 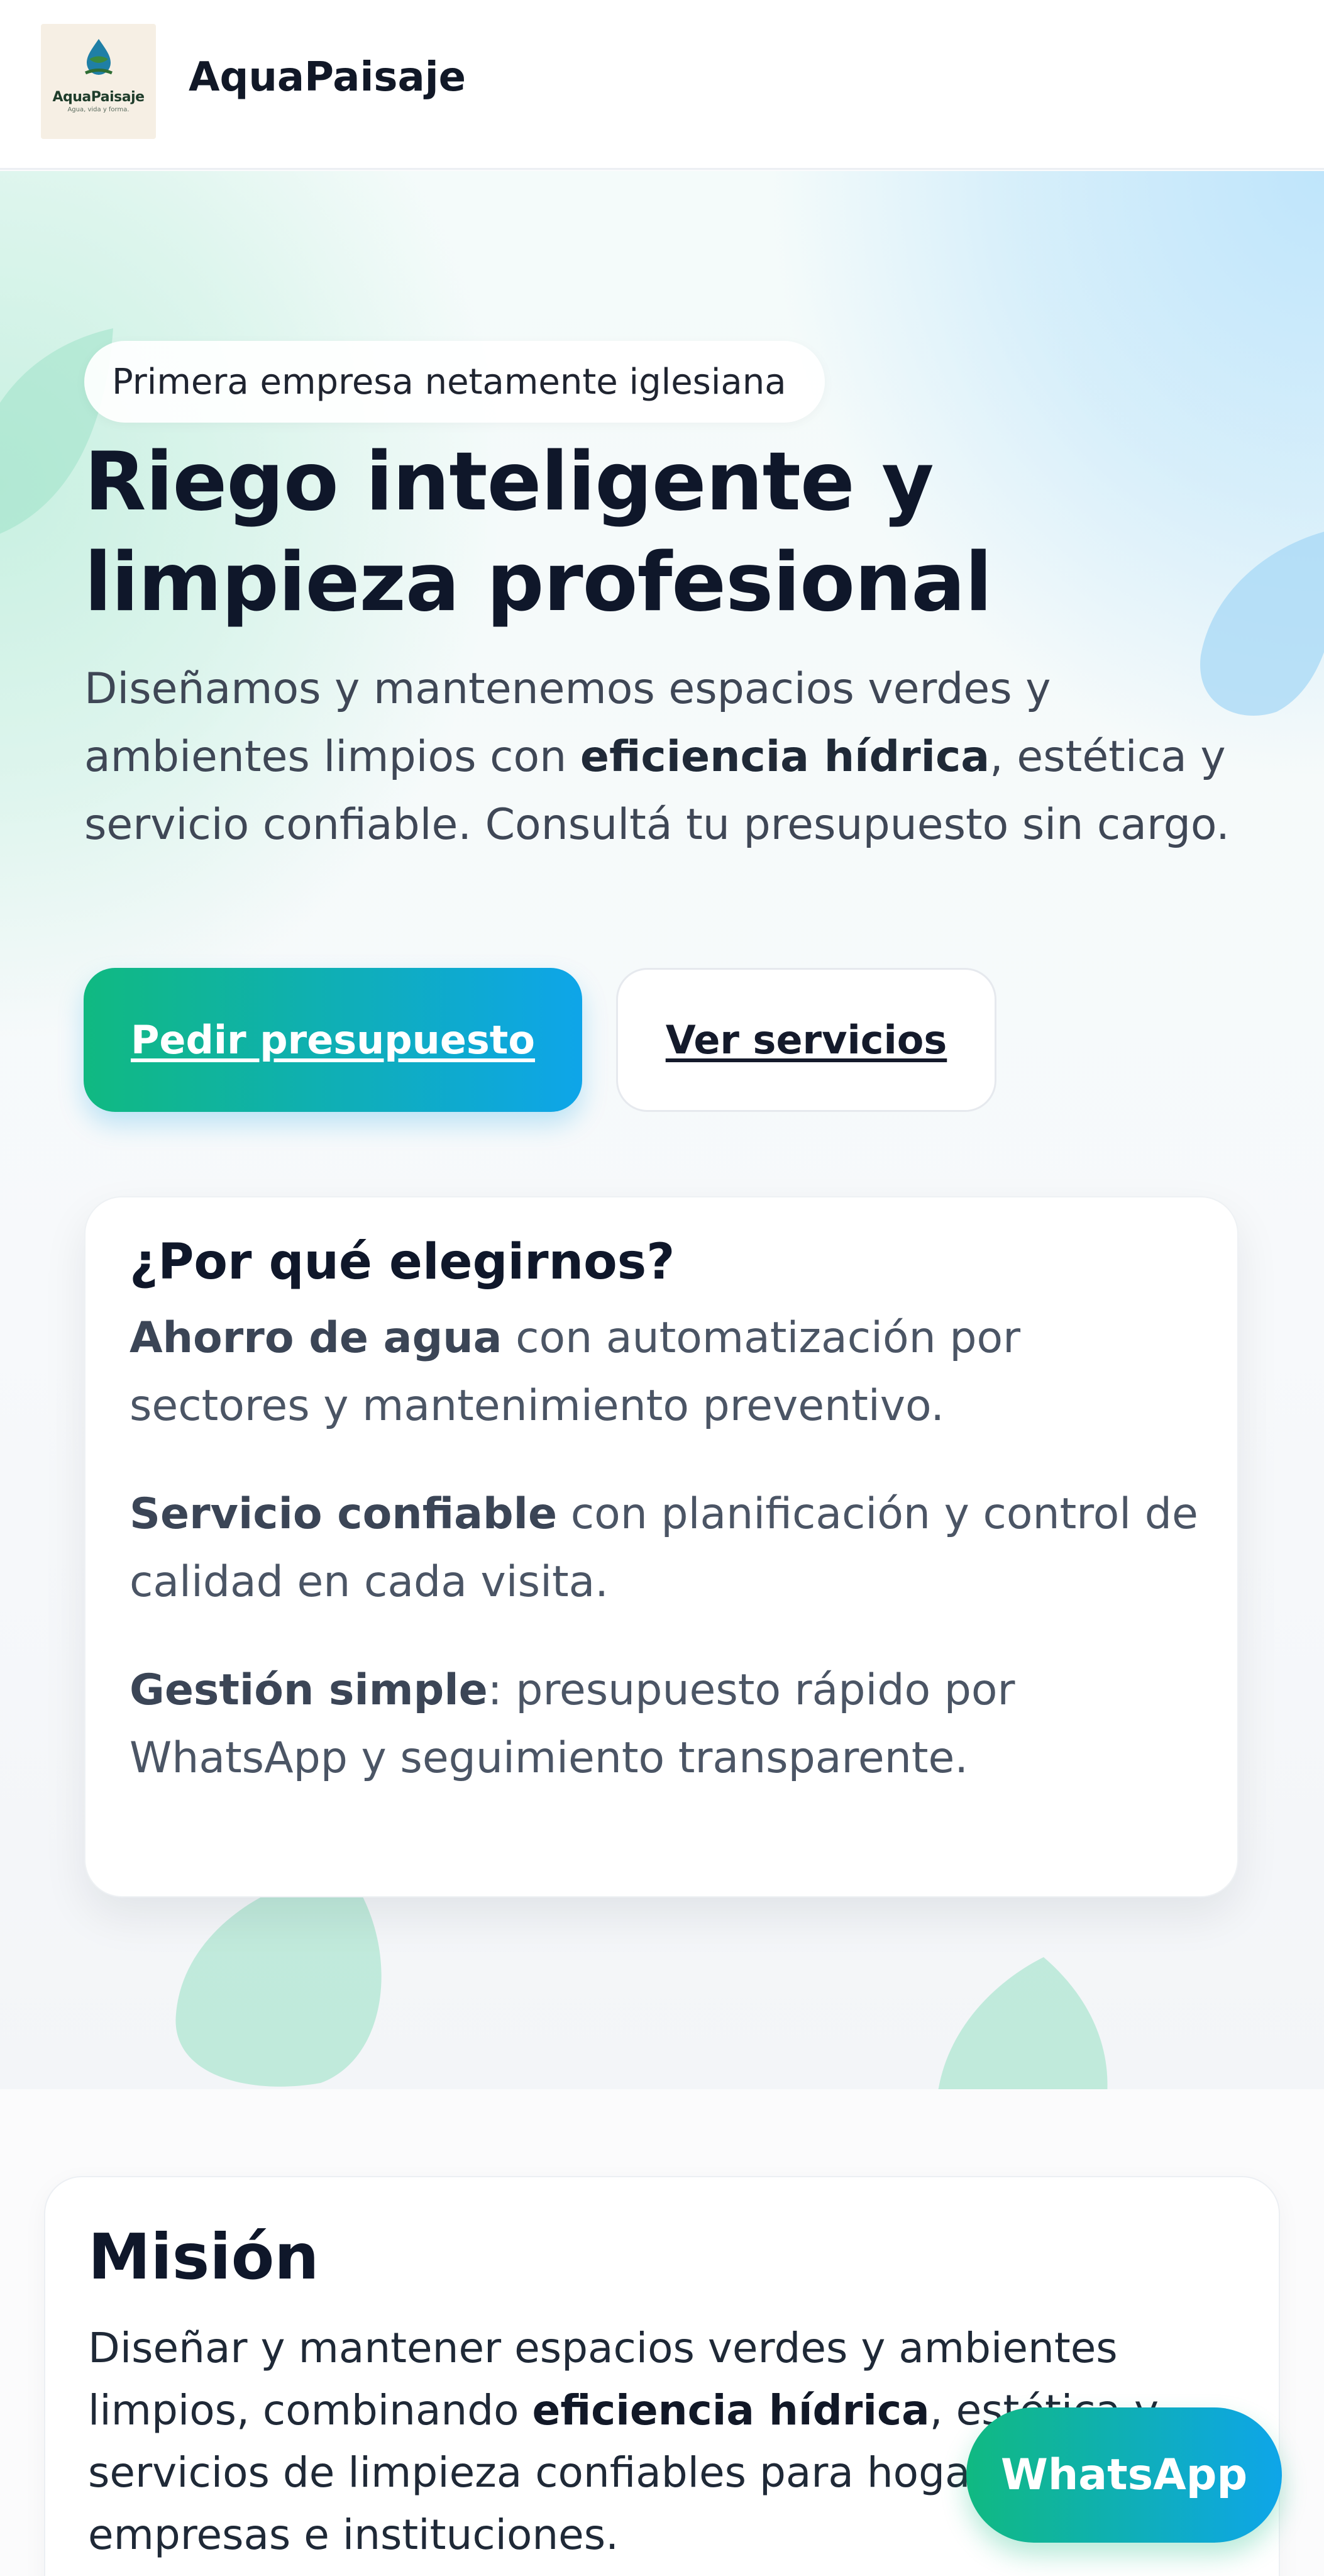 I want to click on why-item-bold: Gestión simple, so click(x=309, y=1690).